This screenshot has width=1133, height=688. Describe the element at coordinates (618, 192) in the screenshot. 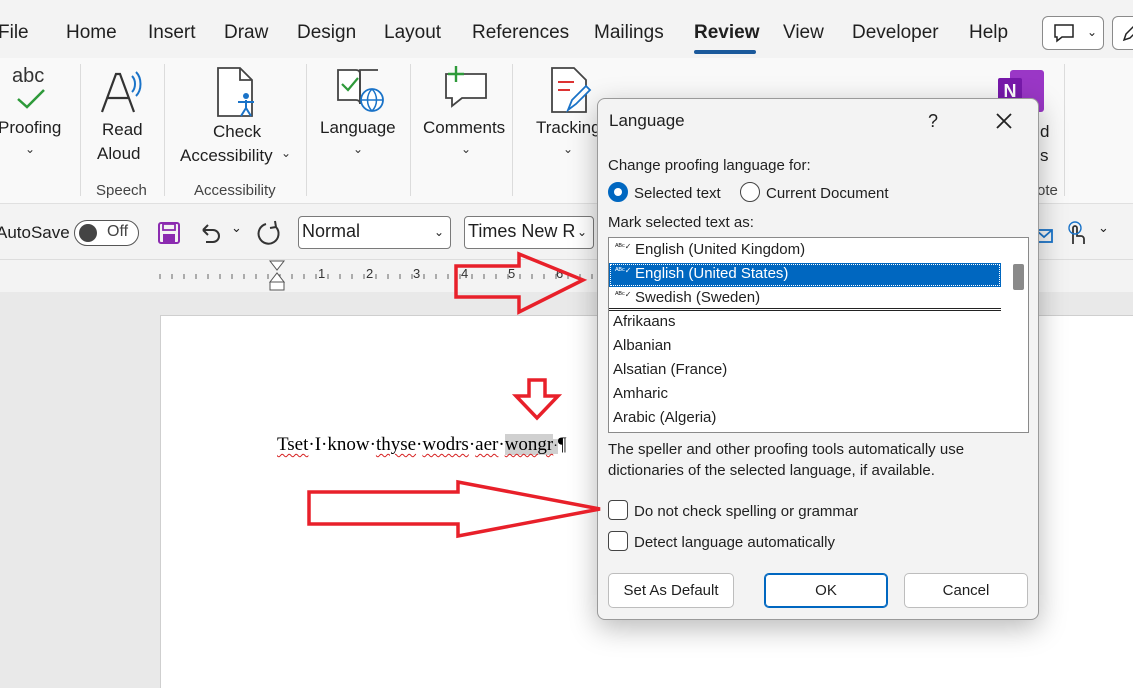

I see `radio-selected-text` at that location.